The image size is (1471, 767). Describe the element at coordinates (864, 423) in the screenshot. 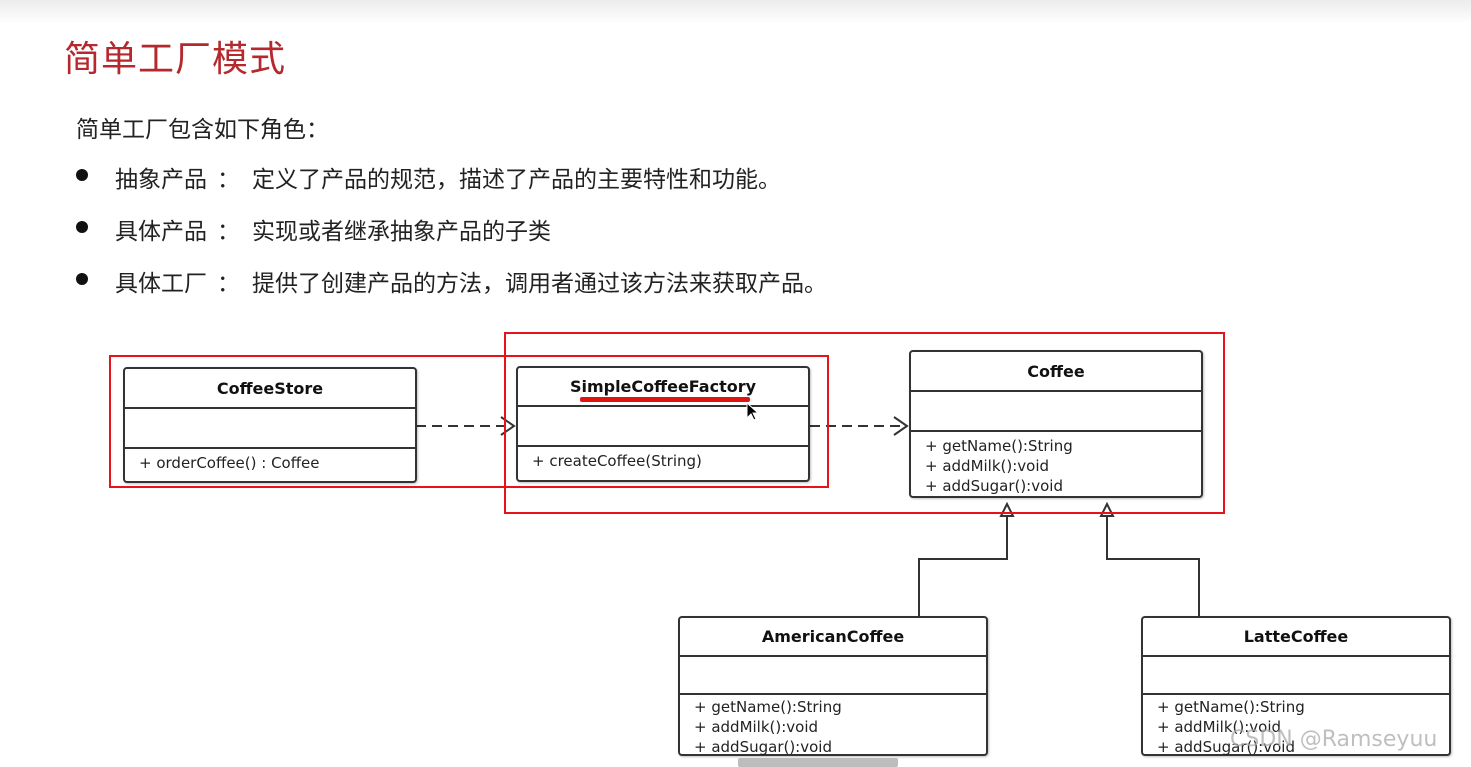

I see `highlight-box-factory-product` at that location.